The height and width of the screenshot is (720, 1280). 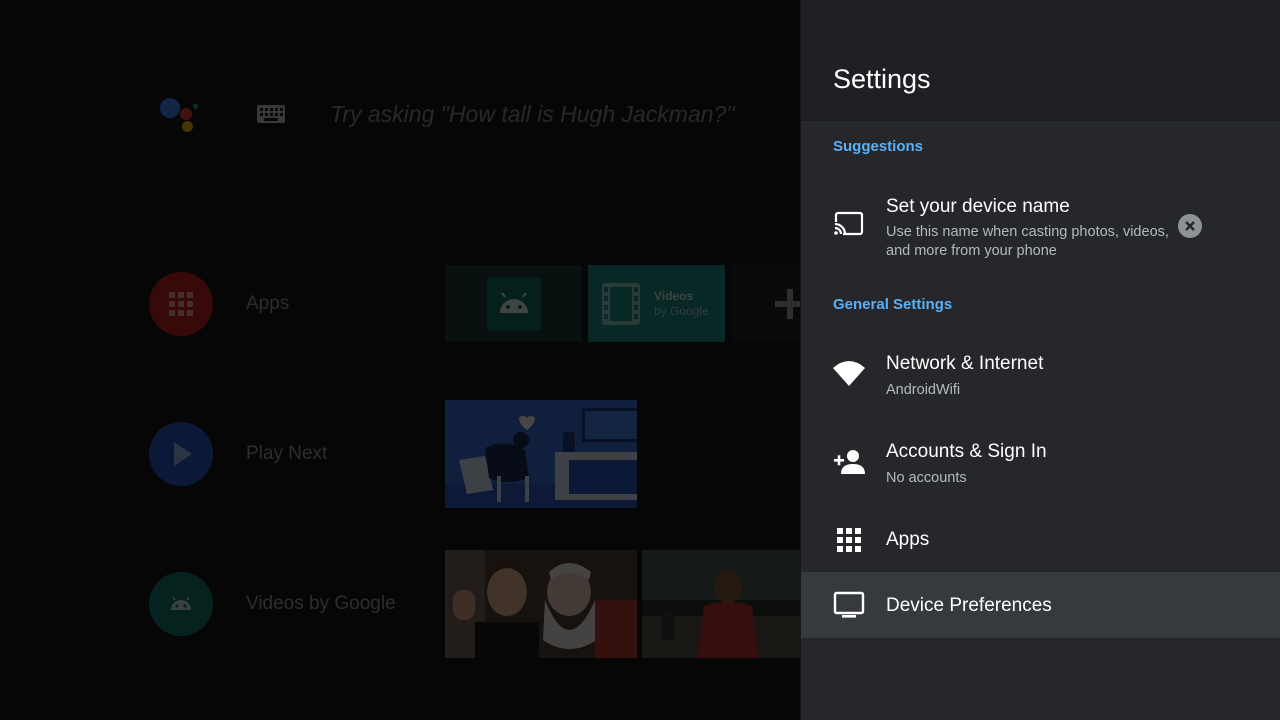 What do you see at coordinates (923, 390) in the screenshot?
I see `network-subtitle: AndroidWifi` at bounding box center [923, 390].